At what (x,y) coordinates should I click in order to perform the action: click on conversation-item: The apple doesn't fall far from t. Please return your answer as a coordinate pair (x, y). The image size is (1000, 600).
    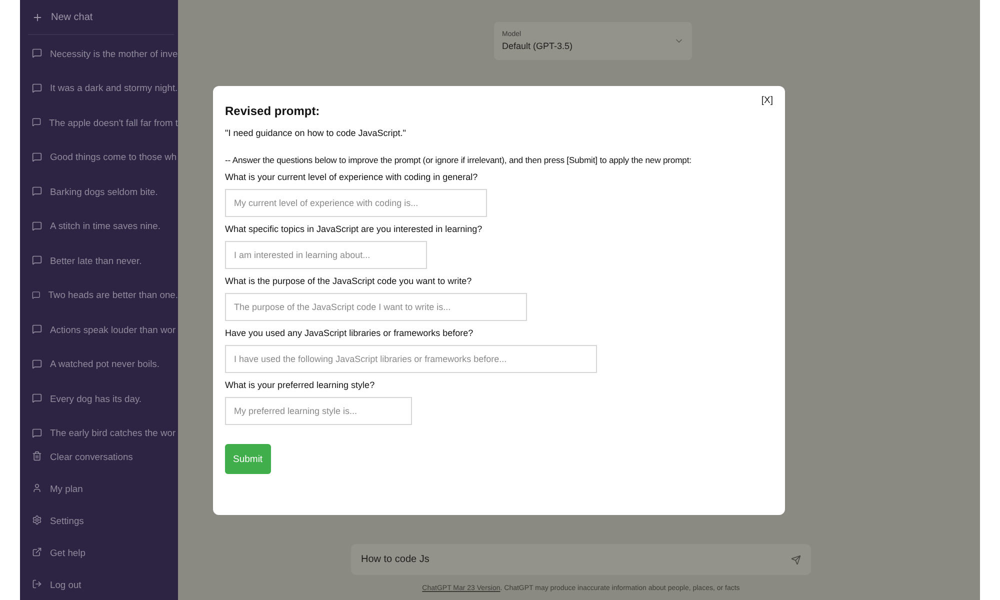
    Looking at the image, I should click on (103, 122).